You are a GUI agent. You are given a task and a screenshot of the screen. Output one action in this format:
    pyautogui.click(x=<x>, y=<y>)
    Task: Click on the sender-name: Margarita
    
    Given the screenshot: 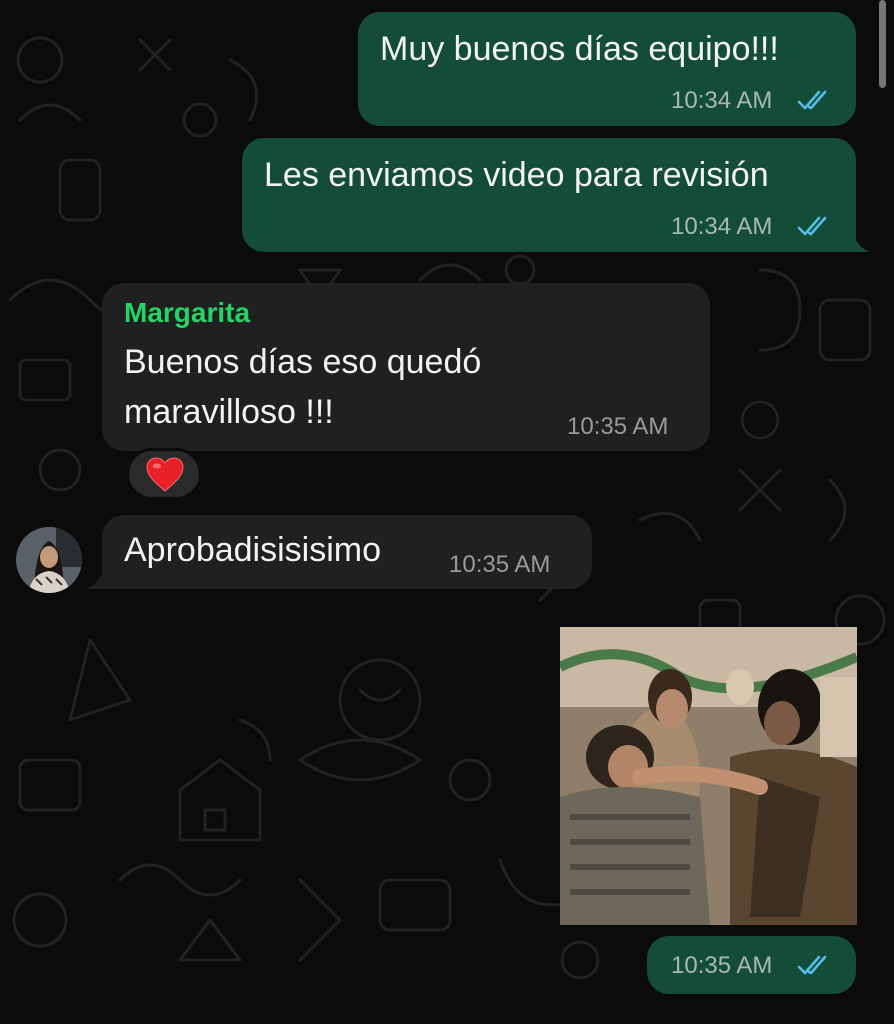 What is the action you would take?
    pyautogui.click(x=187, y=312)
    